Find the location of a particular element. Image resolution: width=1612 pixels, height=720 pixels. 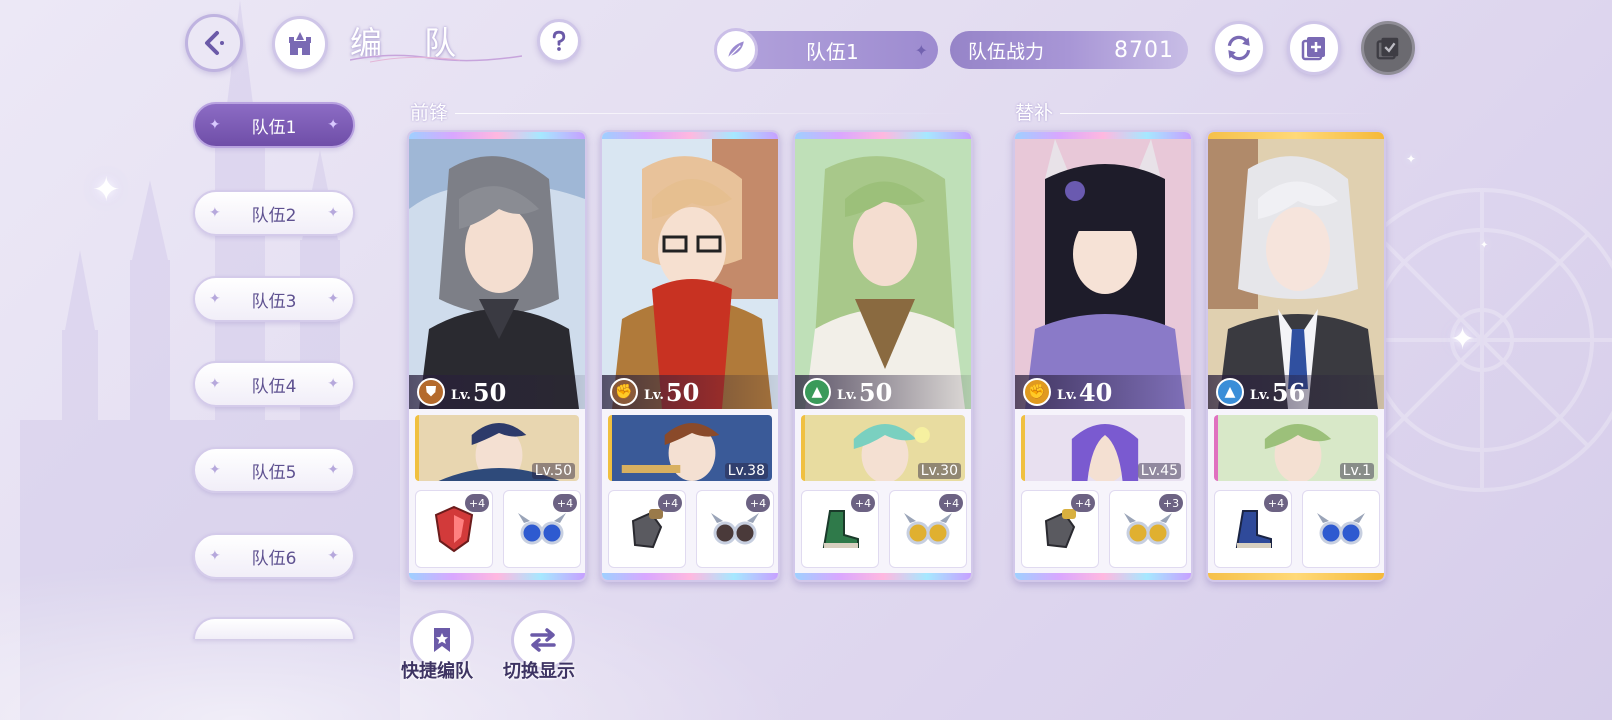

team-tab-7-partial is located at coordinates (274, 628).